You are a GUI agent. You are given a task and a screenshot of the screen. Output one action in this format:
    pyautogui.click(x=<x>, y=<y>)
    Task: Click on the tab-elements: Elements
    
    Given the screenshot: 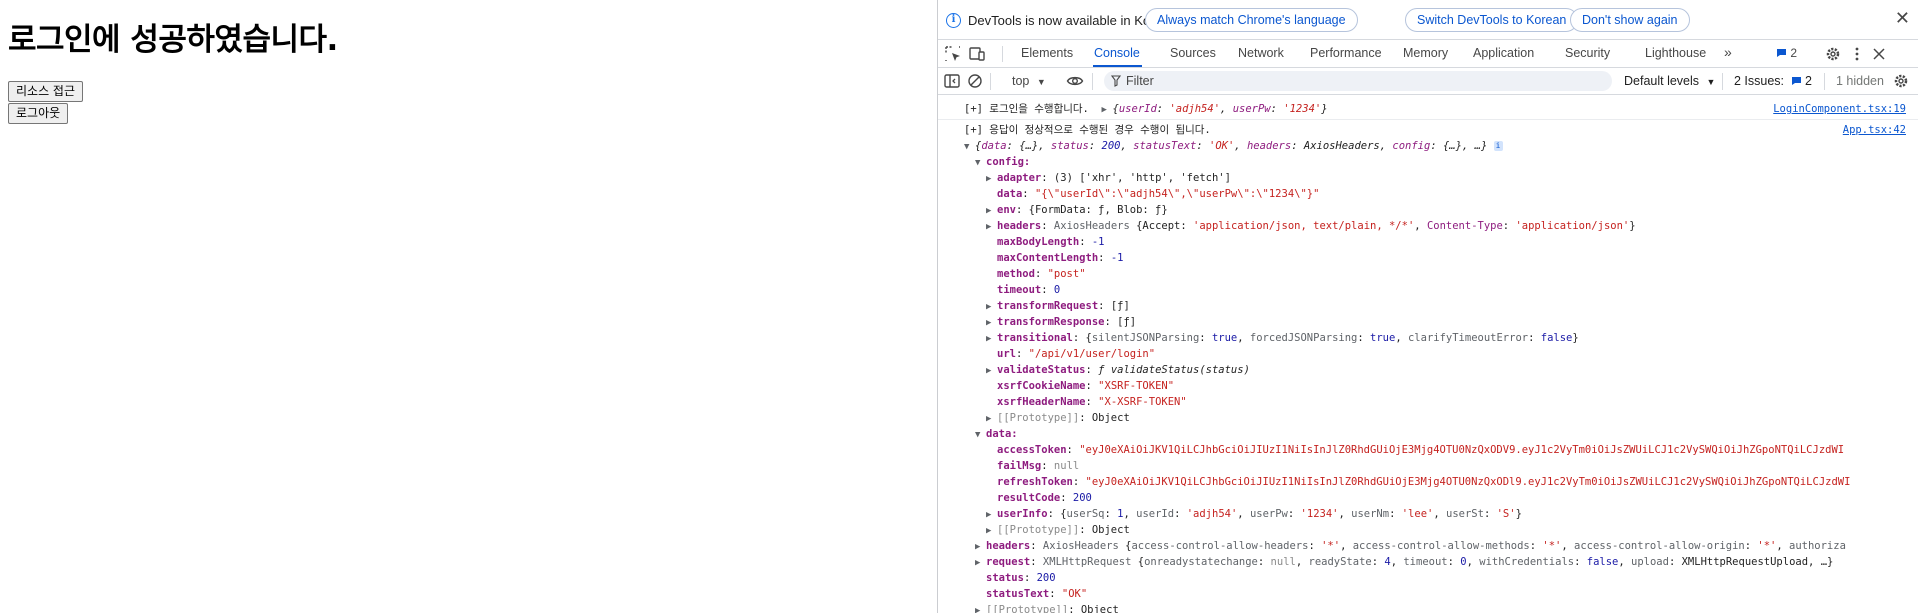 What is the action you would take?
    pyautogui.click(x=1047, y=53)
    